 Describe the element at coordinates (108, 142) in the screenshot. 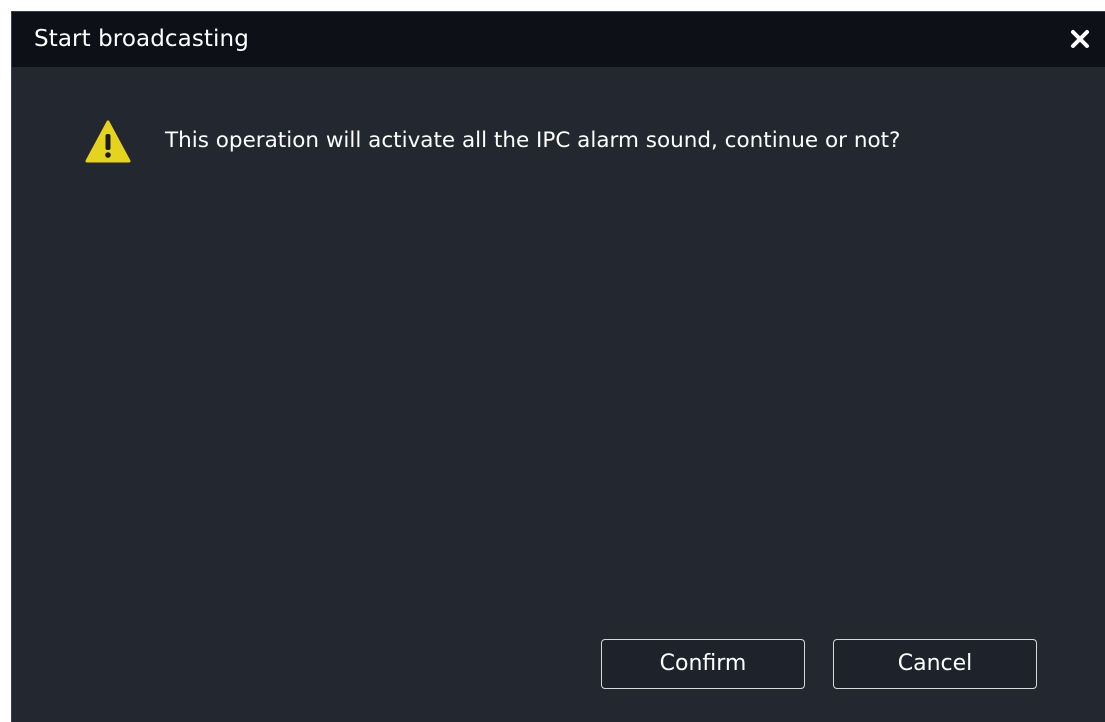

I see `warning-icon` at that location.